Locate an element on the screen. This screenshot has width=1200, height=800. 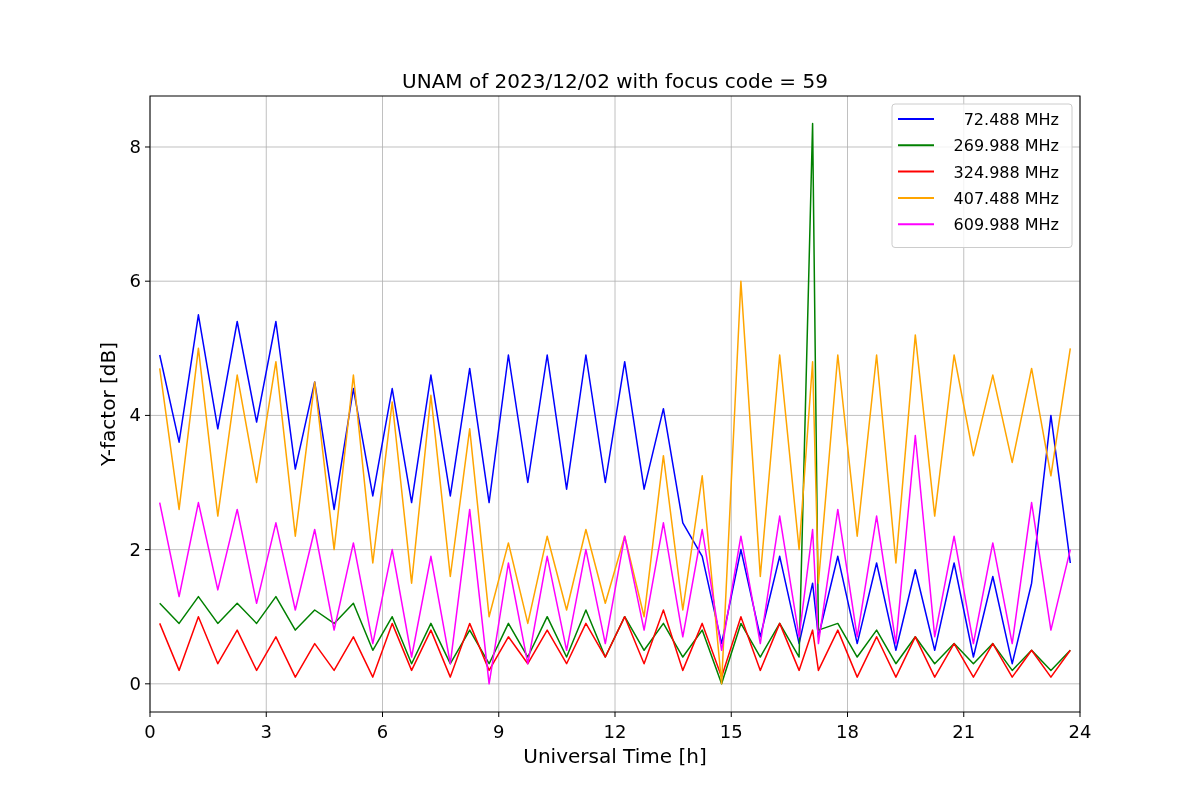
x-tick-label: 18 is located at coordinates (847, 731).